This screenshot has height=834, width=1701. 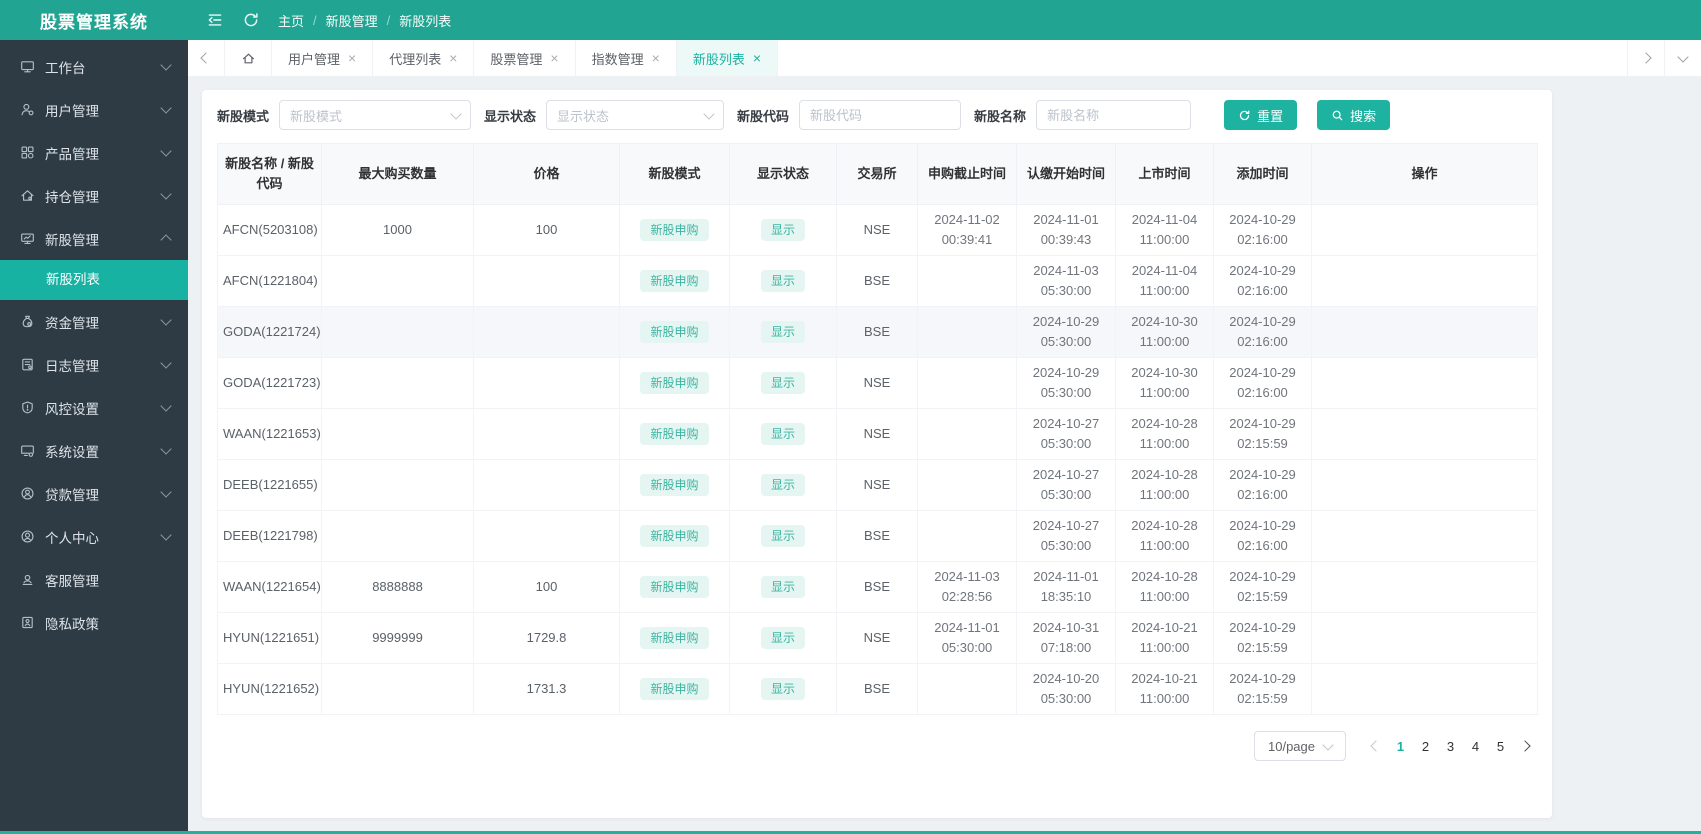 What do you see at coordinates (850, 20) in the screenshot?
I see `top-header: 股票管理系统 主页 / 新股管理 / 新股列表` at bounding box center [850, 20].